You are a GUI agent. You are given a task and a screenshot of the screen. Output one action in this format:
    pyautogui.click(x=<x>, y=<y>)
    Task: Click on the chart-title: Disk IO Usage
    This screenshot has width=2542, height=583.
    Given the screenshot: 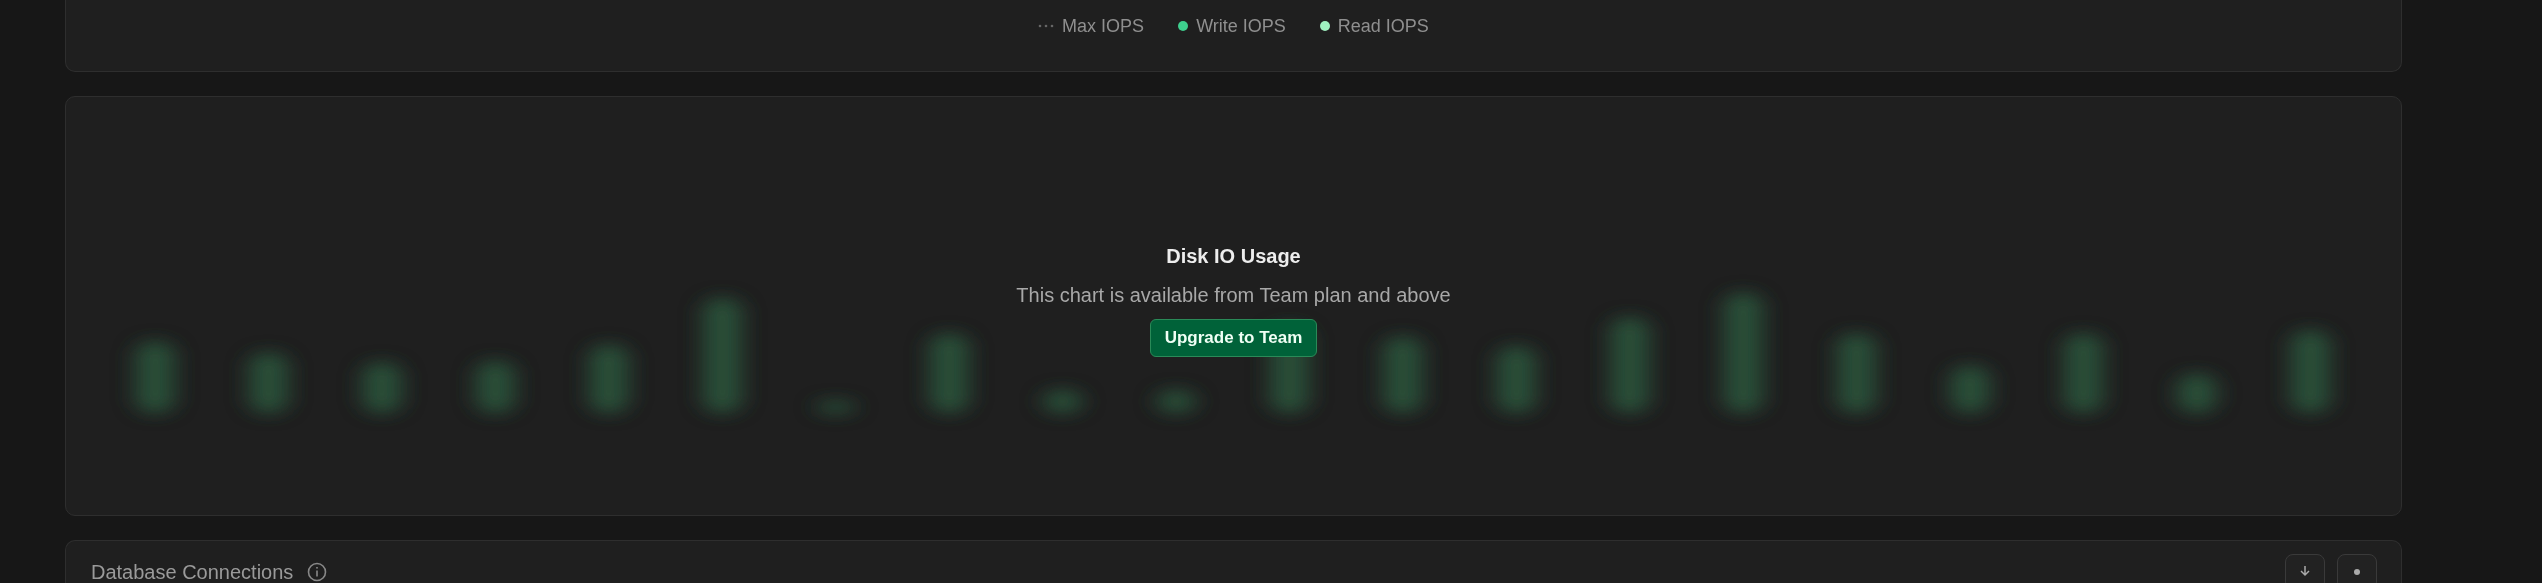 What is the action you would take?
    pyautogui.click(x=1233, y=256)
    